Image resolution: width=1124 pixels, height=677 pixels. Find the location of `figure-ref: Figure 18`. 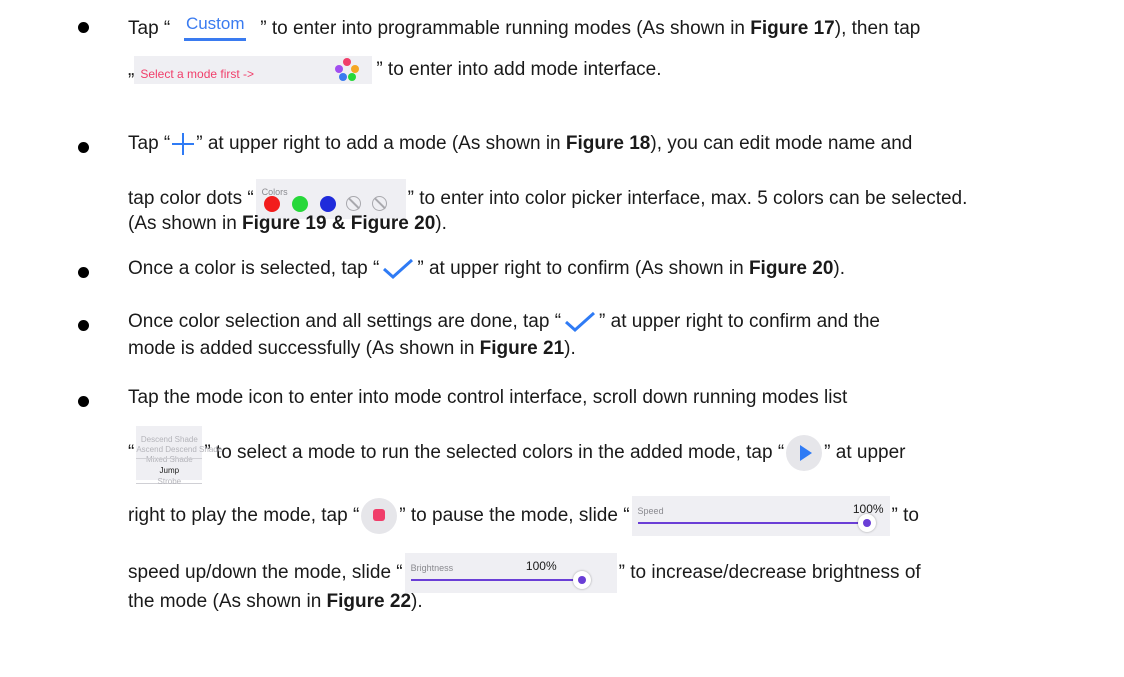

figure-ref: Figure 18 is located at coordinates (608, 143).